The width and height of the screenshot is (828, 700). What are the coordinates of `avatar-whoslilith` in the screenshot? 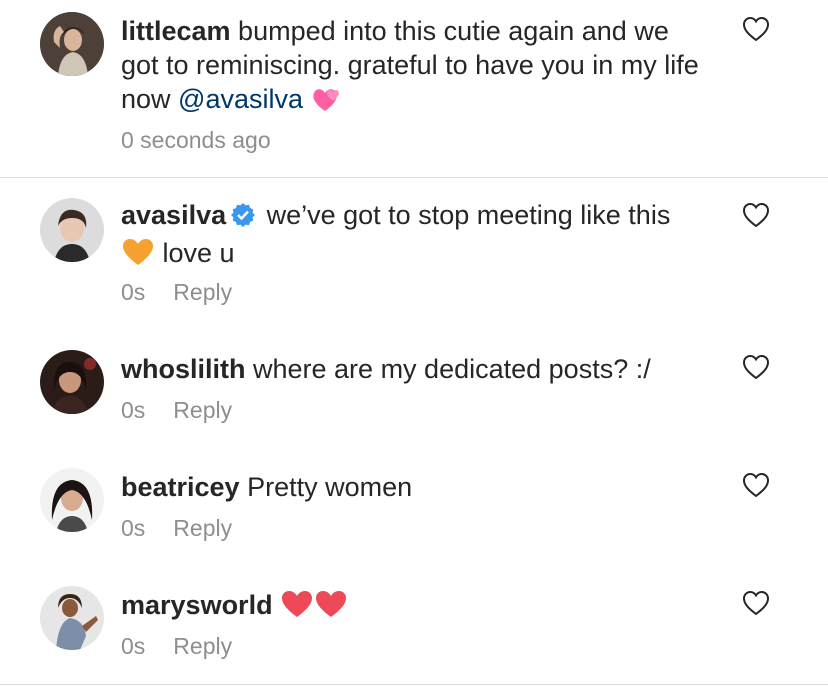 It's located at (72, 382).